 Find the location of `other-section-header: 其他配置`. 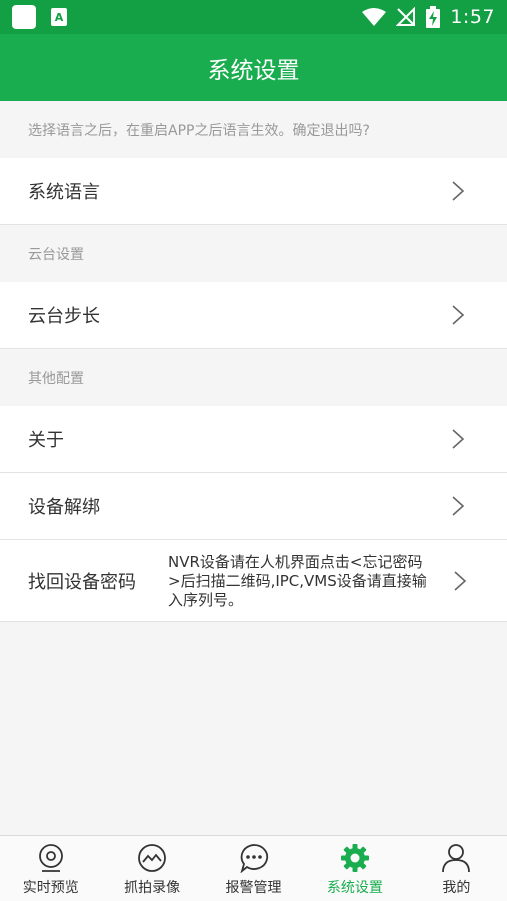

other-section-header: 其他配置 is located at coordinates (253, 377).